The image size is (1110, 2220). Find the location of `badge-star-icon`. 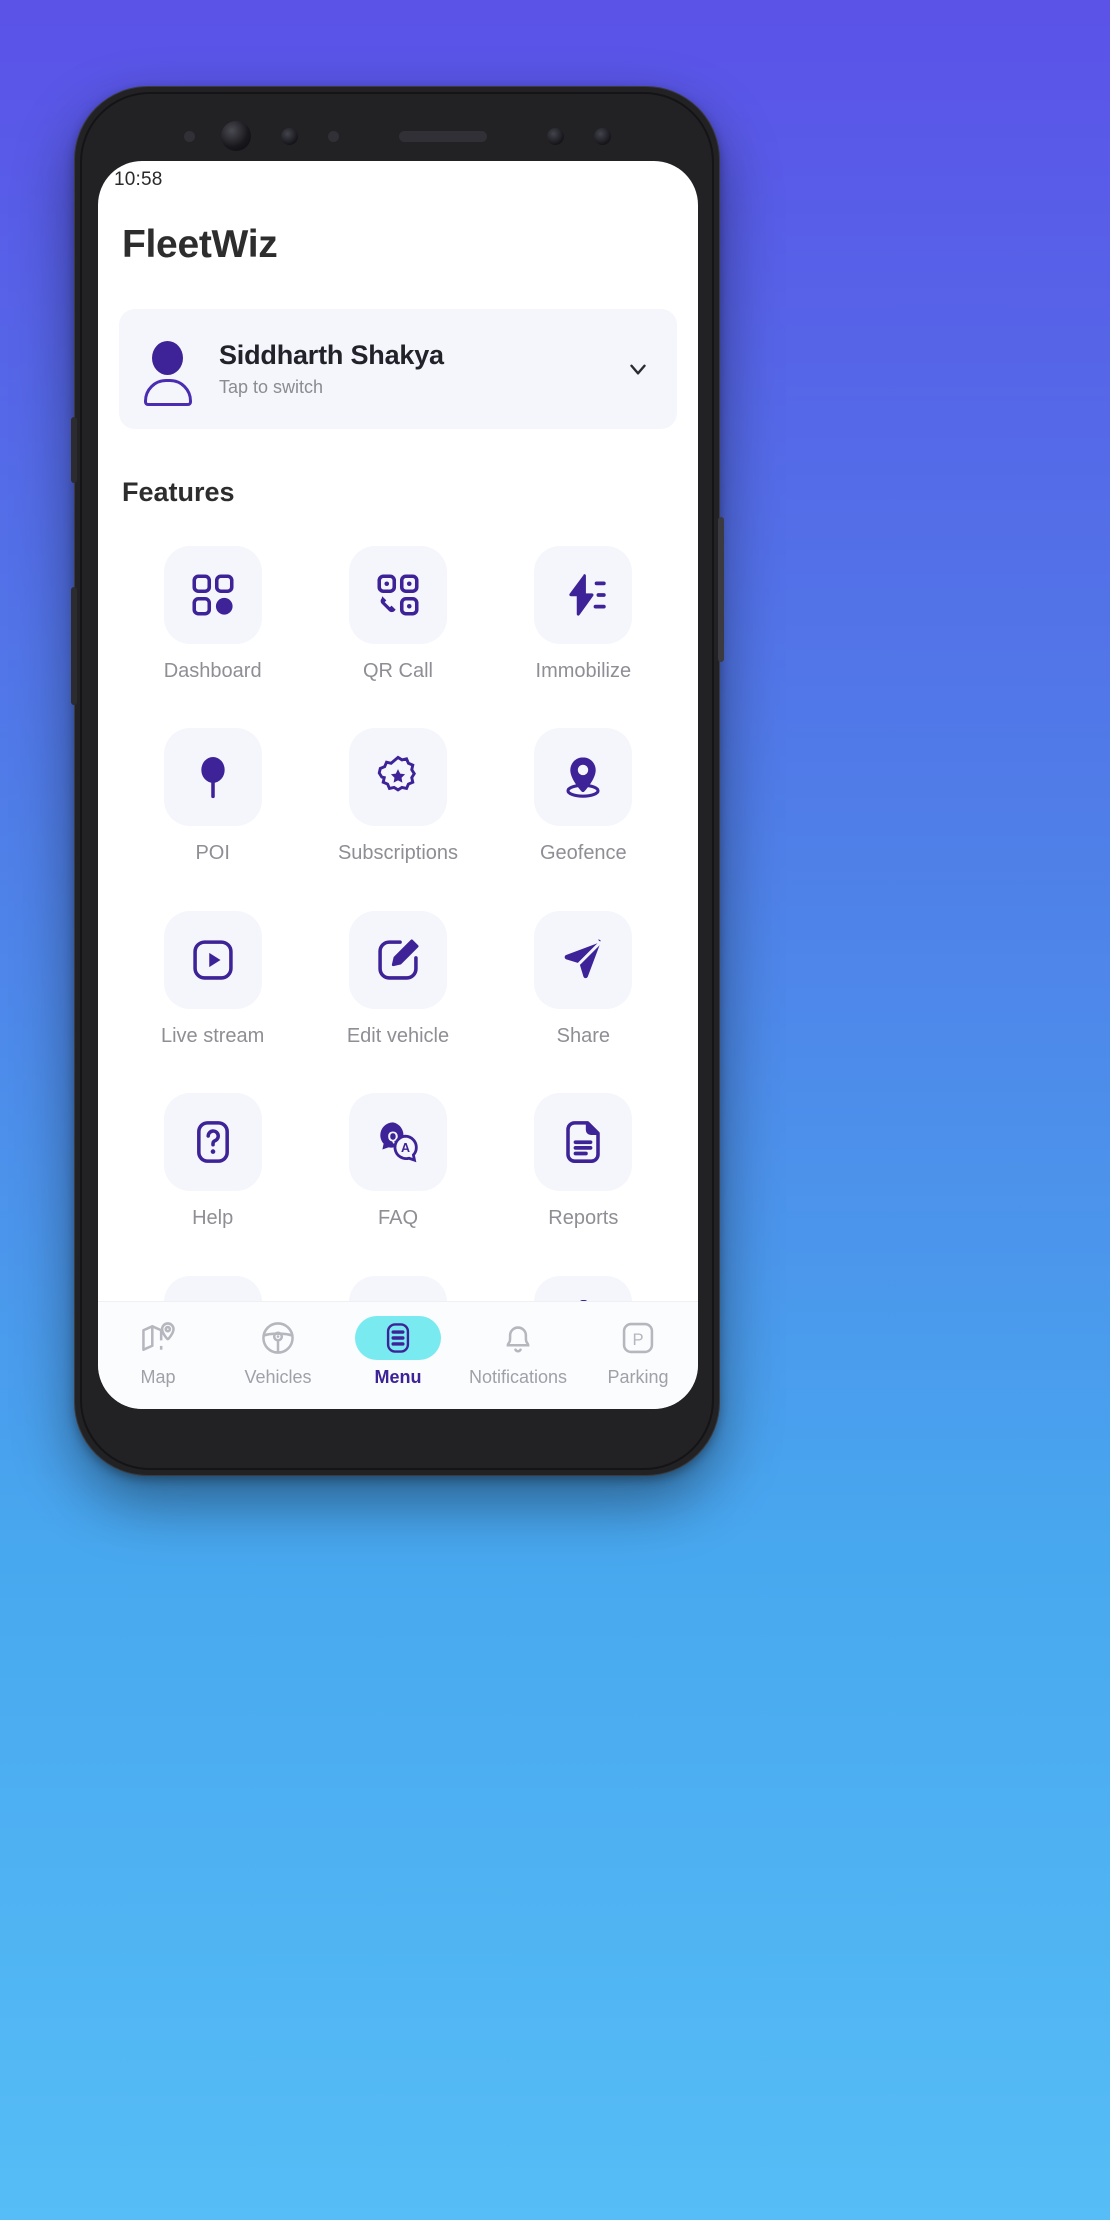

badge-star-icon is located at coordinates (397, 777).